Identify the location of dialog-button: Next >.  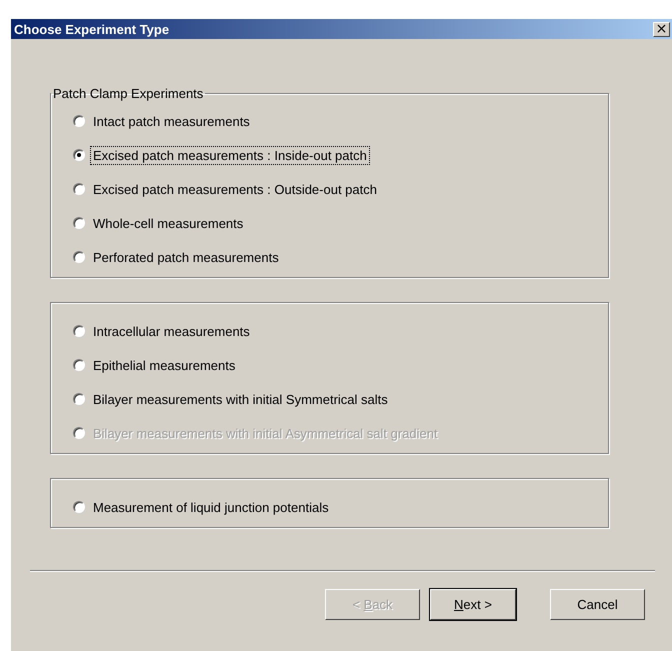
(473, 604).